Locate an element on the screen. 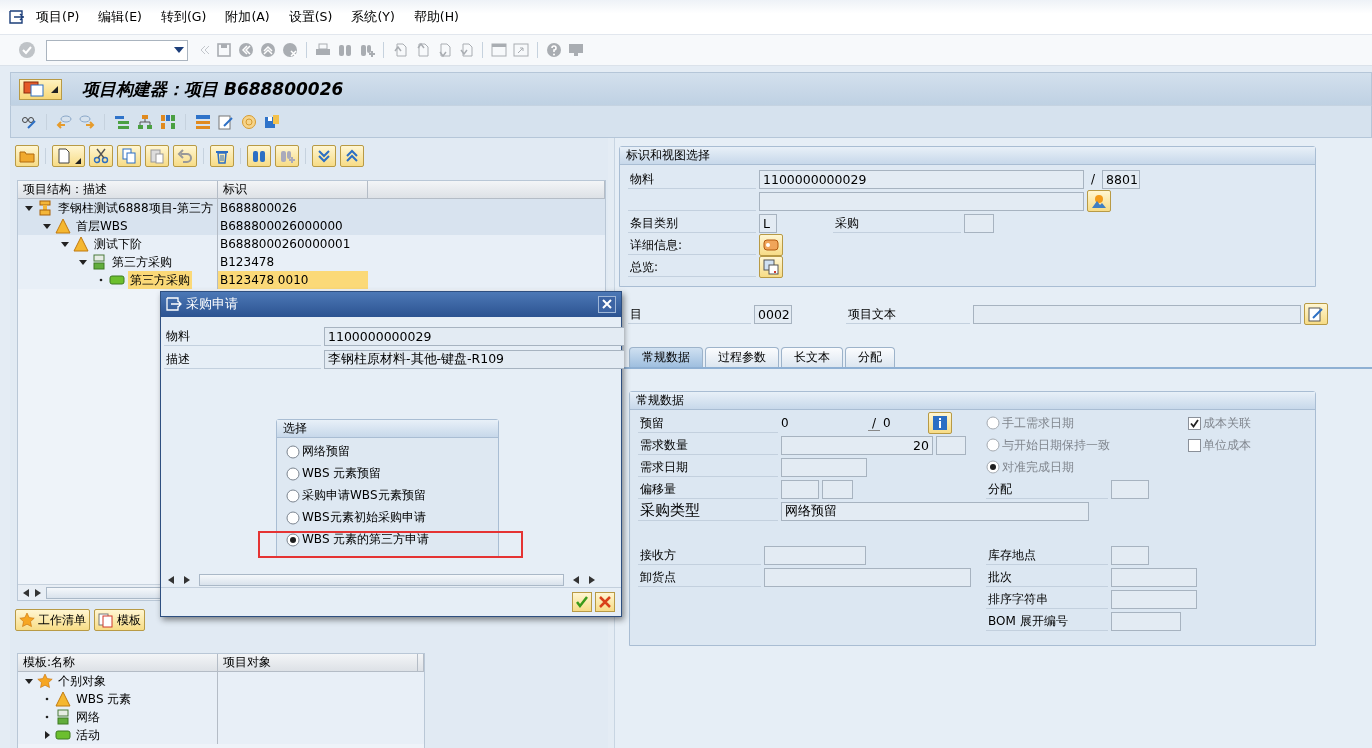 The image size is (1372, 748). menu-item: 项目(P) is located at coordinates (57, 17).